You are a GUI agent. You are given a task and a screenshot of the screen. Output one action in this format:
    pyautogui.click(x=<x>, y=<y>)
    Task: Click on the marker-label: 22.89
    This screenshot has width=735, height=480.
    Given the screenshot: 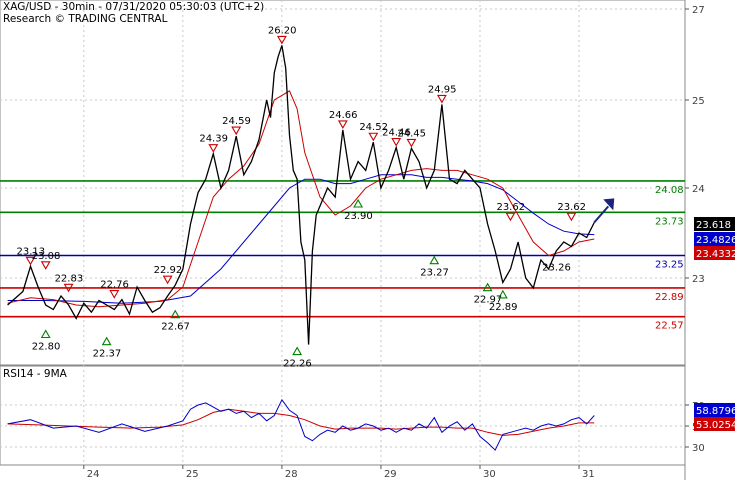 What is the action you would take?
    pyautogui.click(x=503, y=307)
    